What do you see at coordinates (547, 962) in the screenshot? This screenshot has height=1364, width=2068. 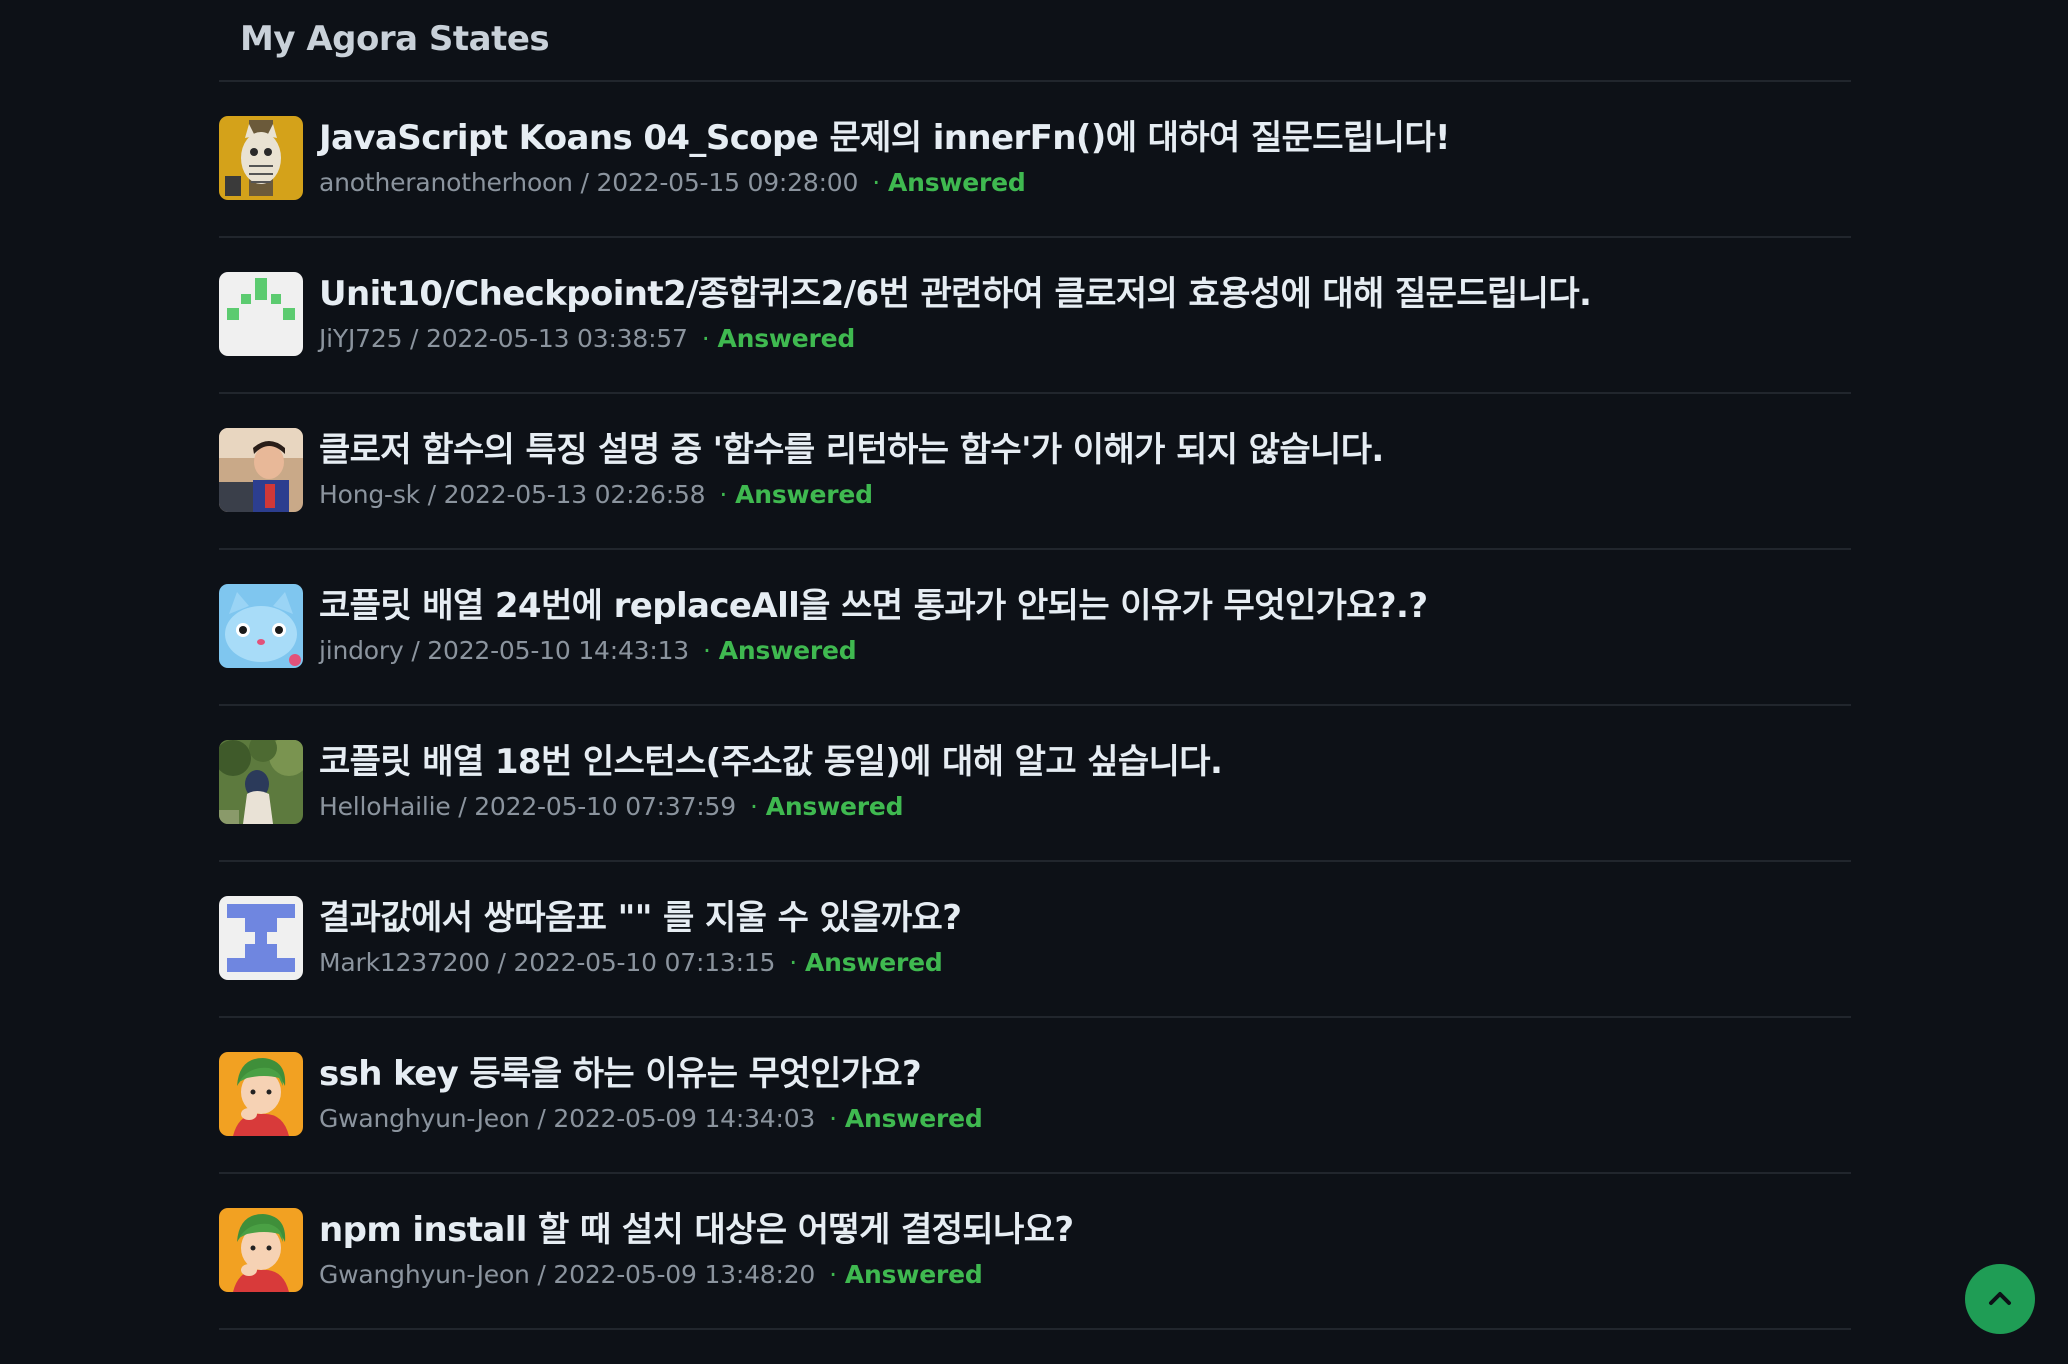 I see `author-date: Mark1237200 / 2022-05-10 07:13:15` at bounding box center [547, 962].